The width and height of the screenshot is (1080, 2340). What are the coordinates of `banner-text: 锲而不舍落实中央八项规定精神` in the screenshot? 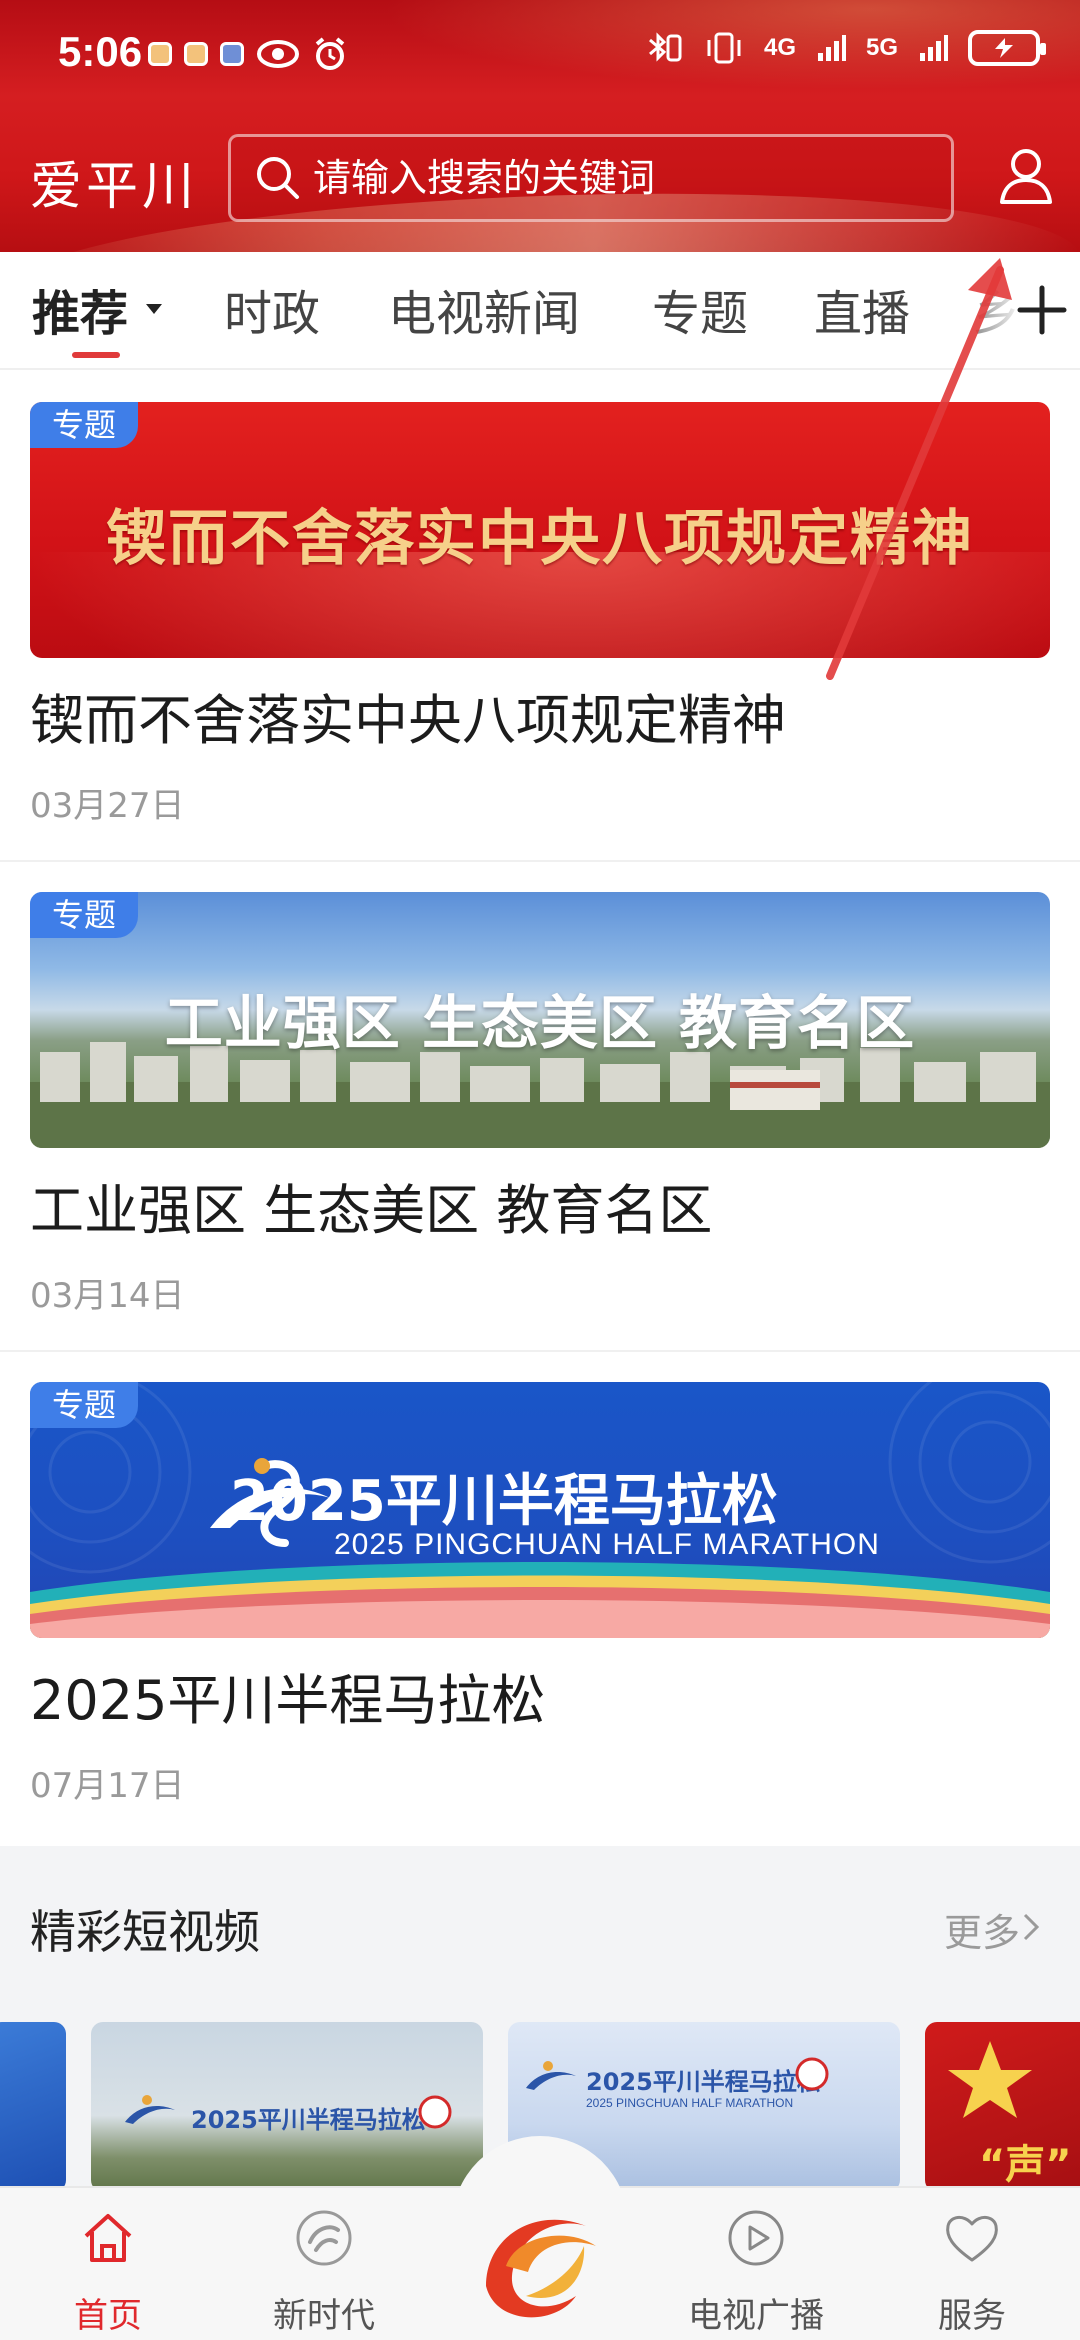 It's located at (540, 539).